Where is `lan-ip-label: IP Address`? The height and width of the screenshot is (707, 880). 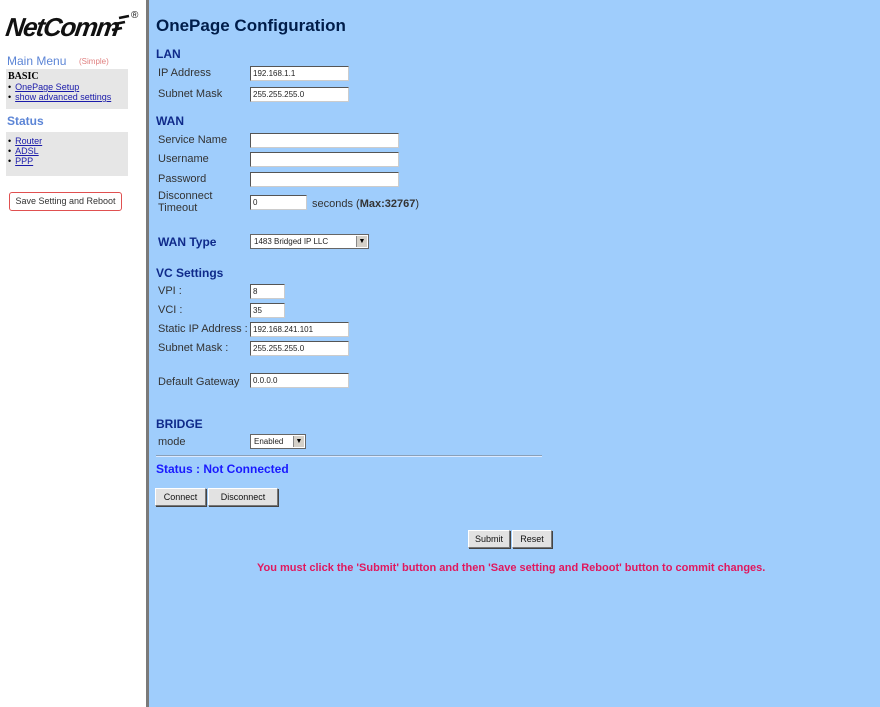 lan-ip-label: IP Address is located at coordinates (184, 73).